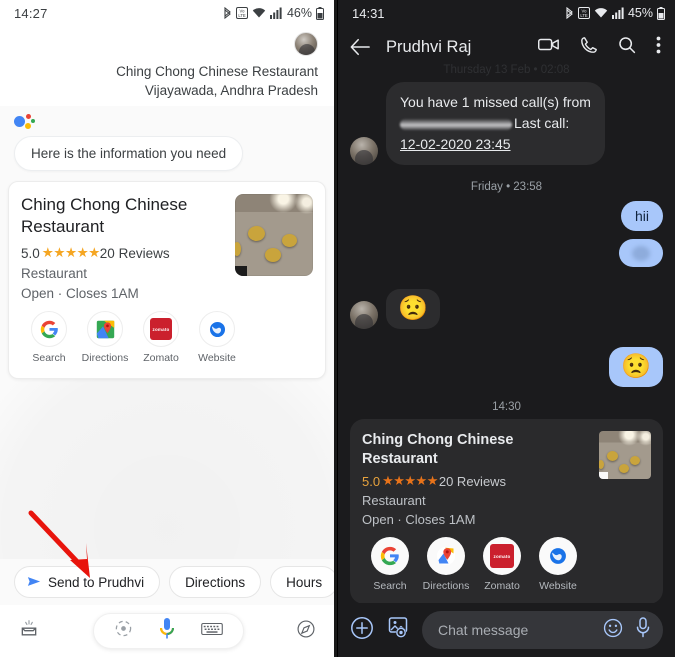  What do you see at coordinates (123, 631) in the screenshot?
I see `lens-icon` at bounding box center [123, 631].